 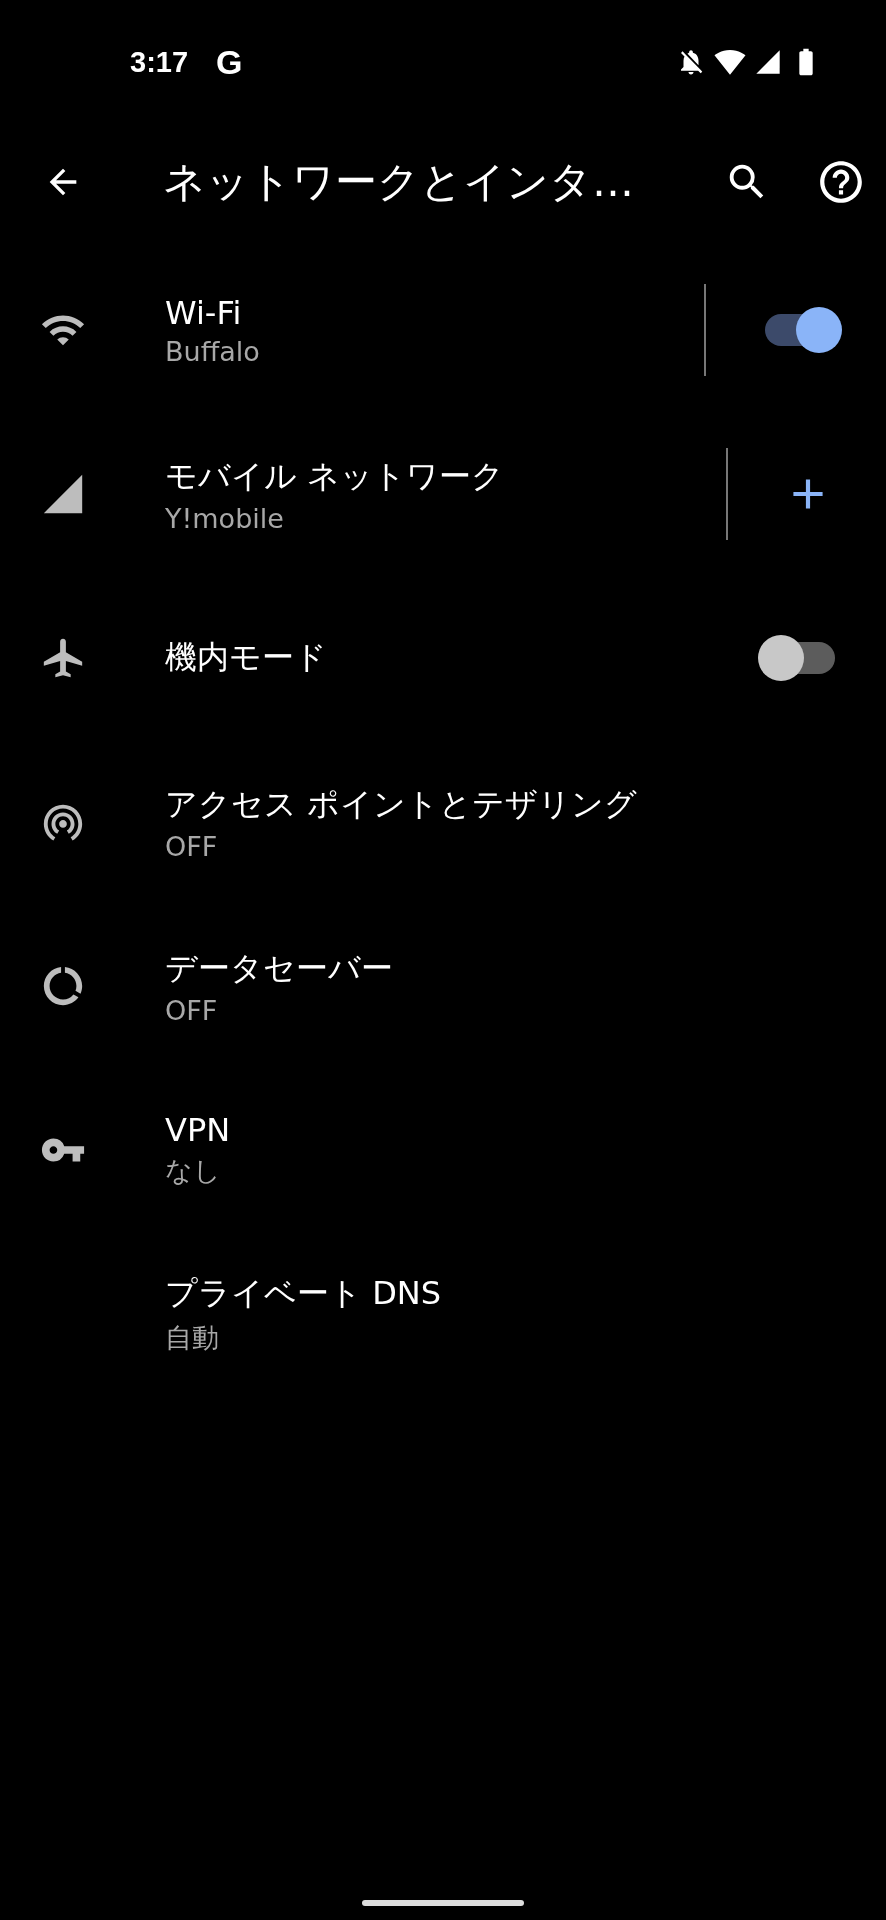 What do you see at coordinates (503, 968) in the screenshot?
I see `setting-title: データセーバー` at bounding box center [503, 968].